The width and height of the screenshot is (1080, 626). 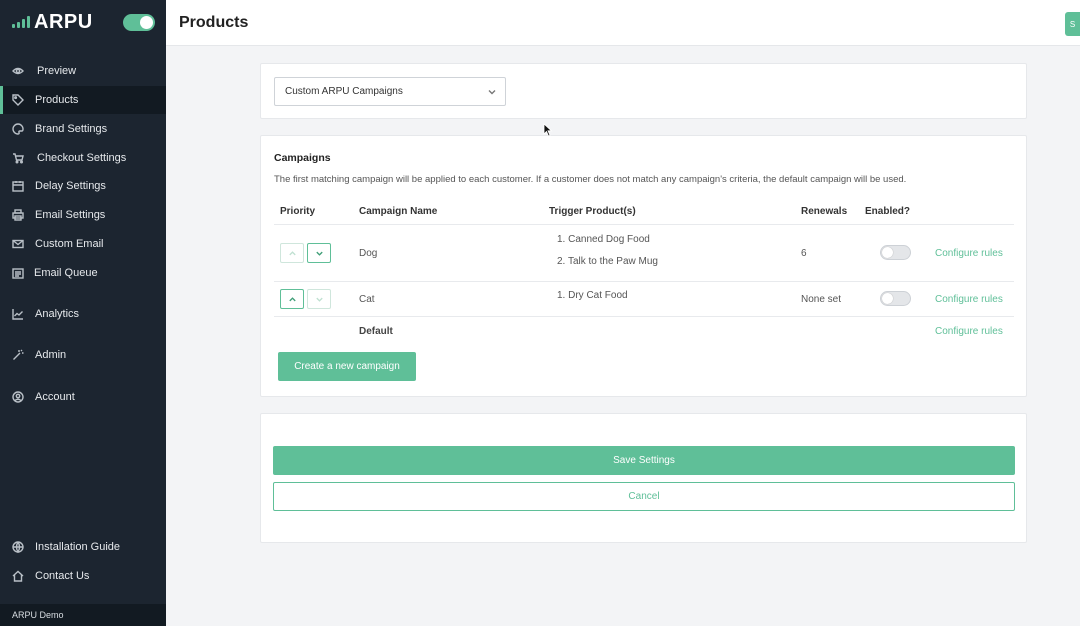 What do you see at coordinates (302, 158) in the screenshot?
I see `campaigns-title: Campaigns` at bounding box center [302, 158].